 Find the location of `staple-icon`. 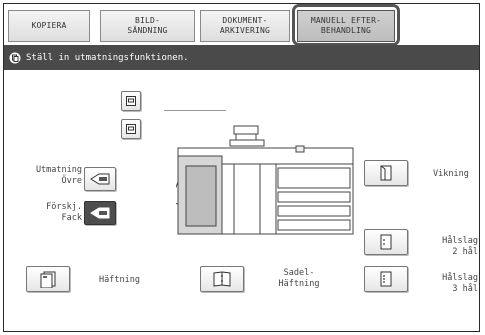

staple-icon is located at coordinates (48, 279).